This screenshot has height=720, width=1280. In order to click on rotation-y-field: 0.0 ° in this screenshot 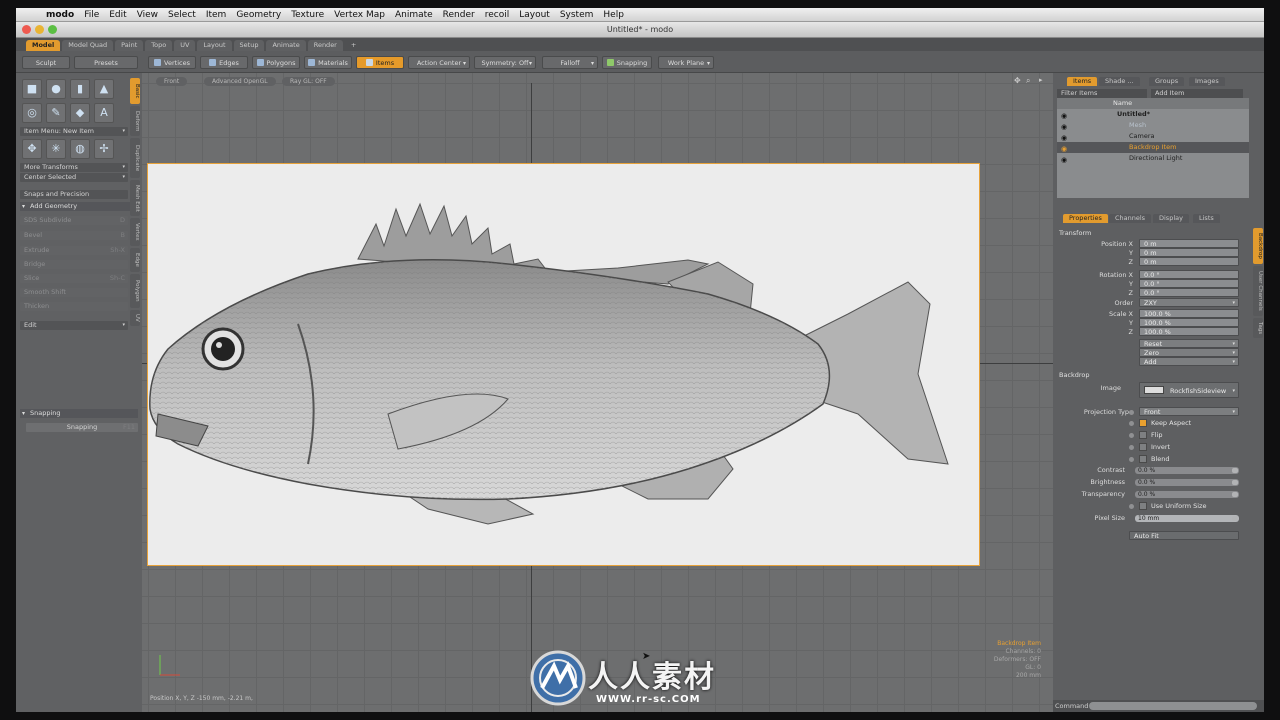, I will do `click(1189, 283)`.